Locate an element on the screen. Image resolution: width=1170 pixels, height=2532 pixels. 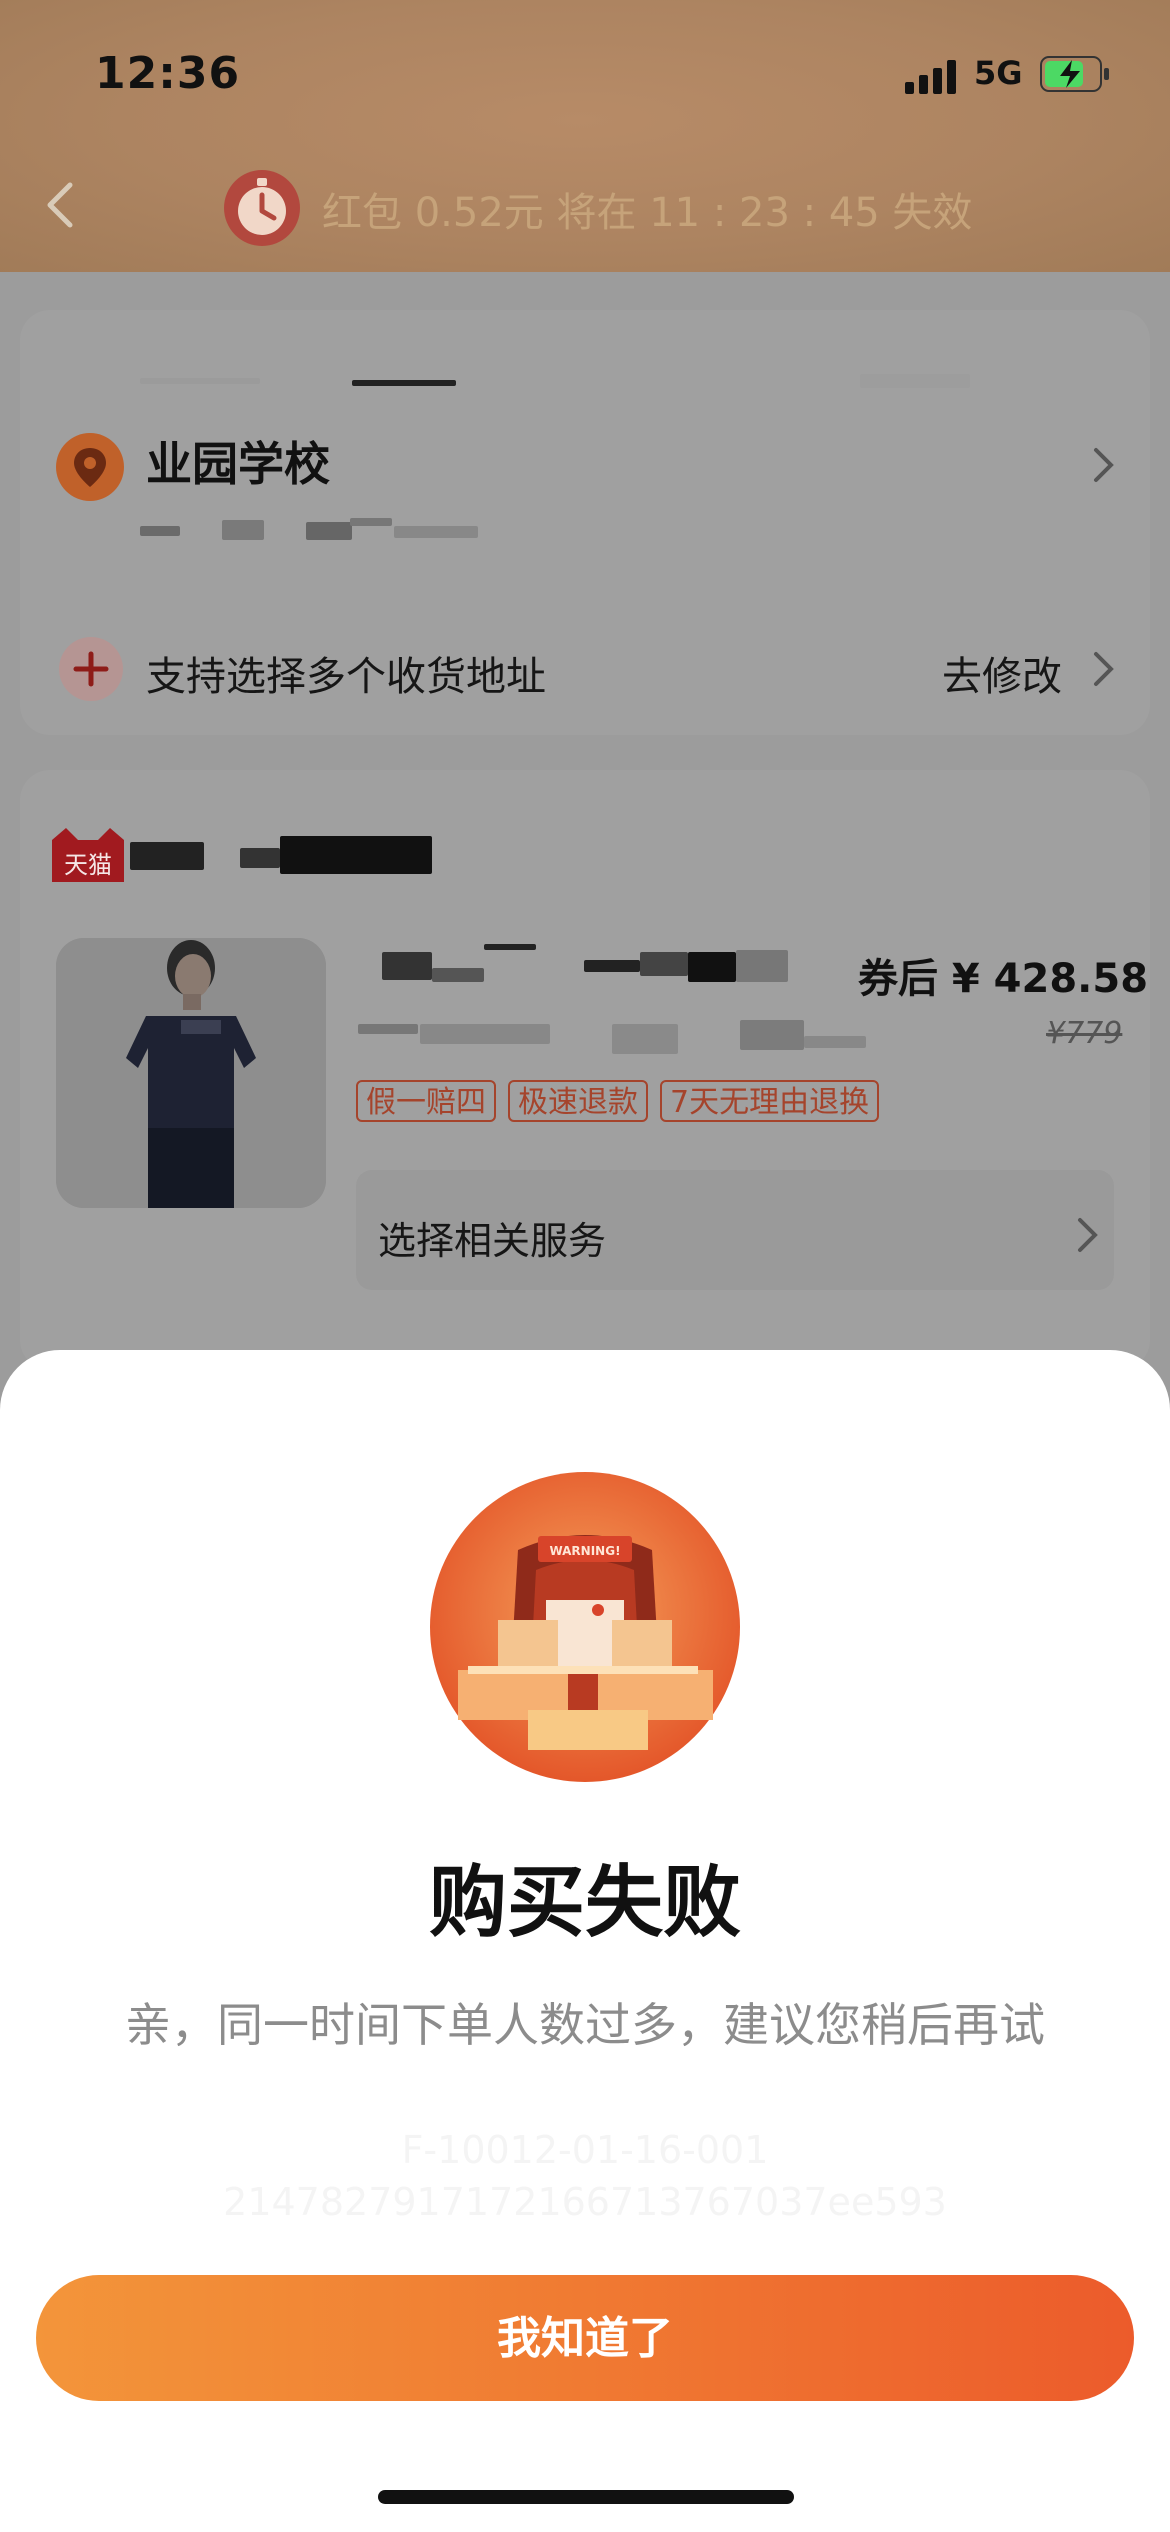
original-price: ¥779 is located at coordinates (1084, 1033).